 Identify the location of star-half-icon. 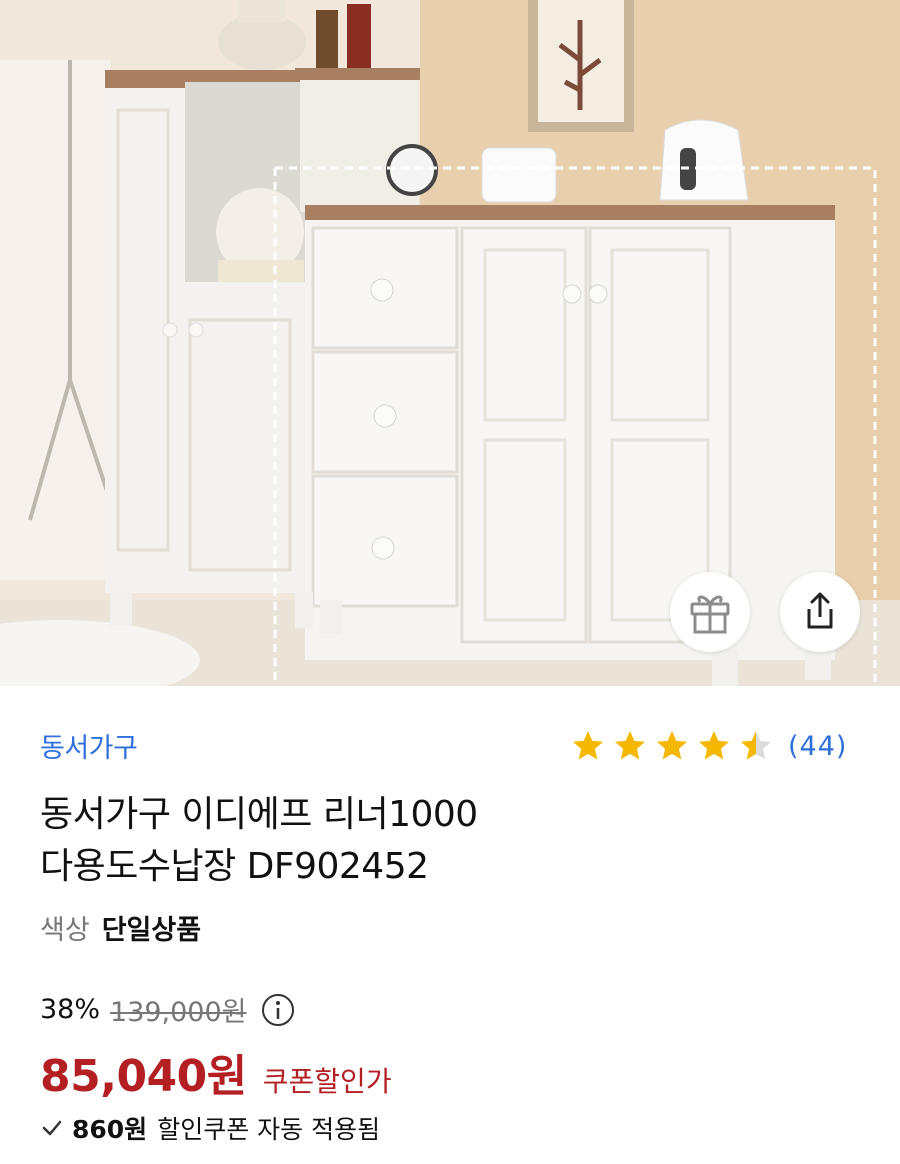
(756, 745).